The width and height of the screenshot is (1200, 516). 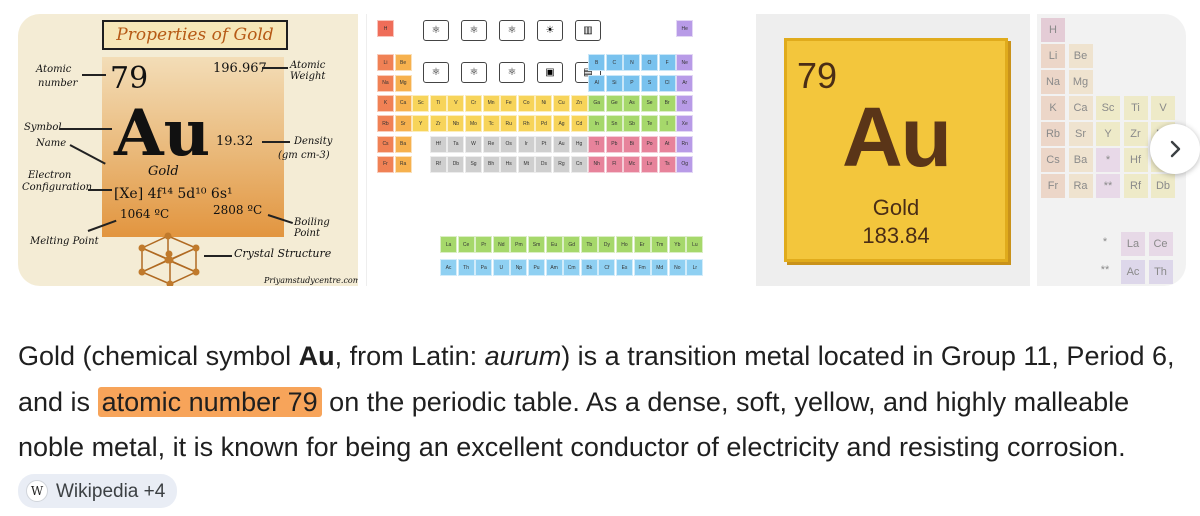 What do you see at coordinates (649, 63) in the screenshot?
I see `element-cell: O` at bounding box center [649, 63].